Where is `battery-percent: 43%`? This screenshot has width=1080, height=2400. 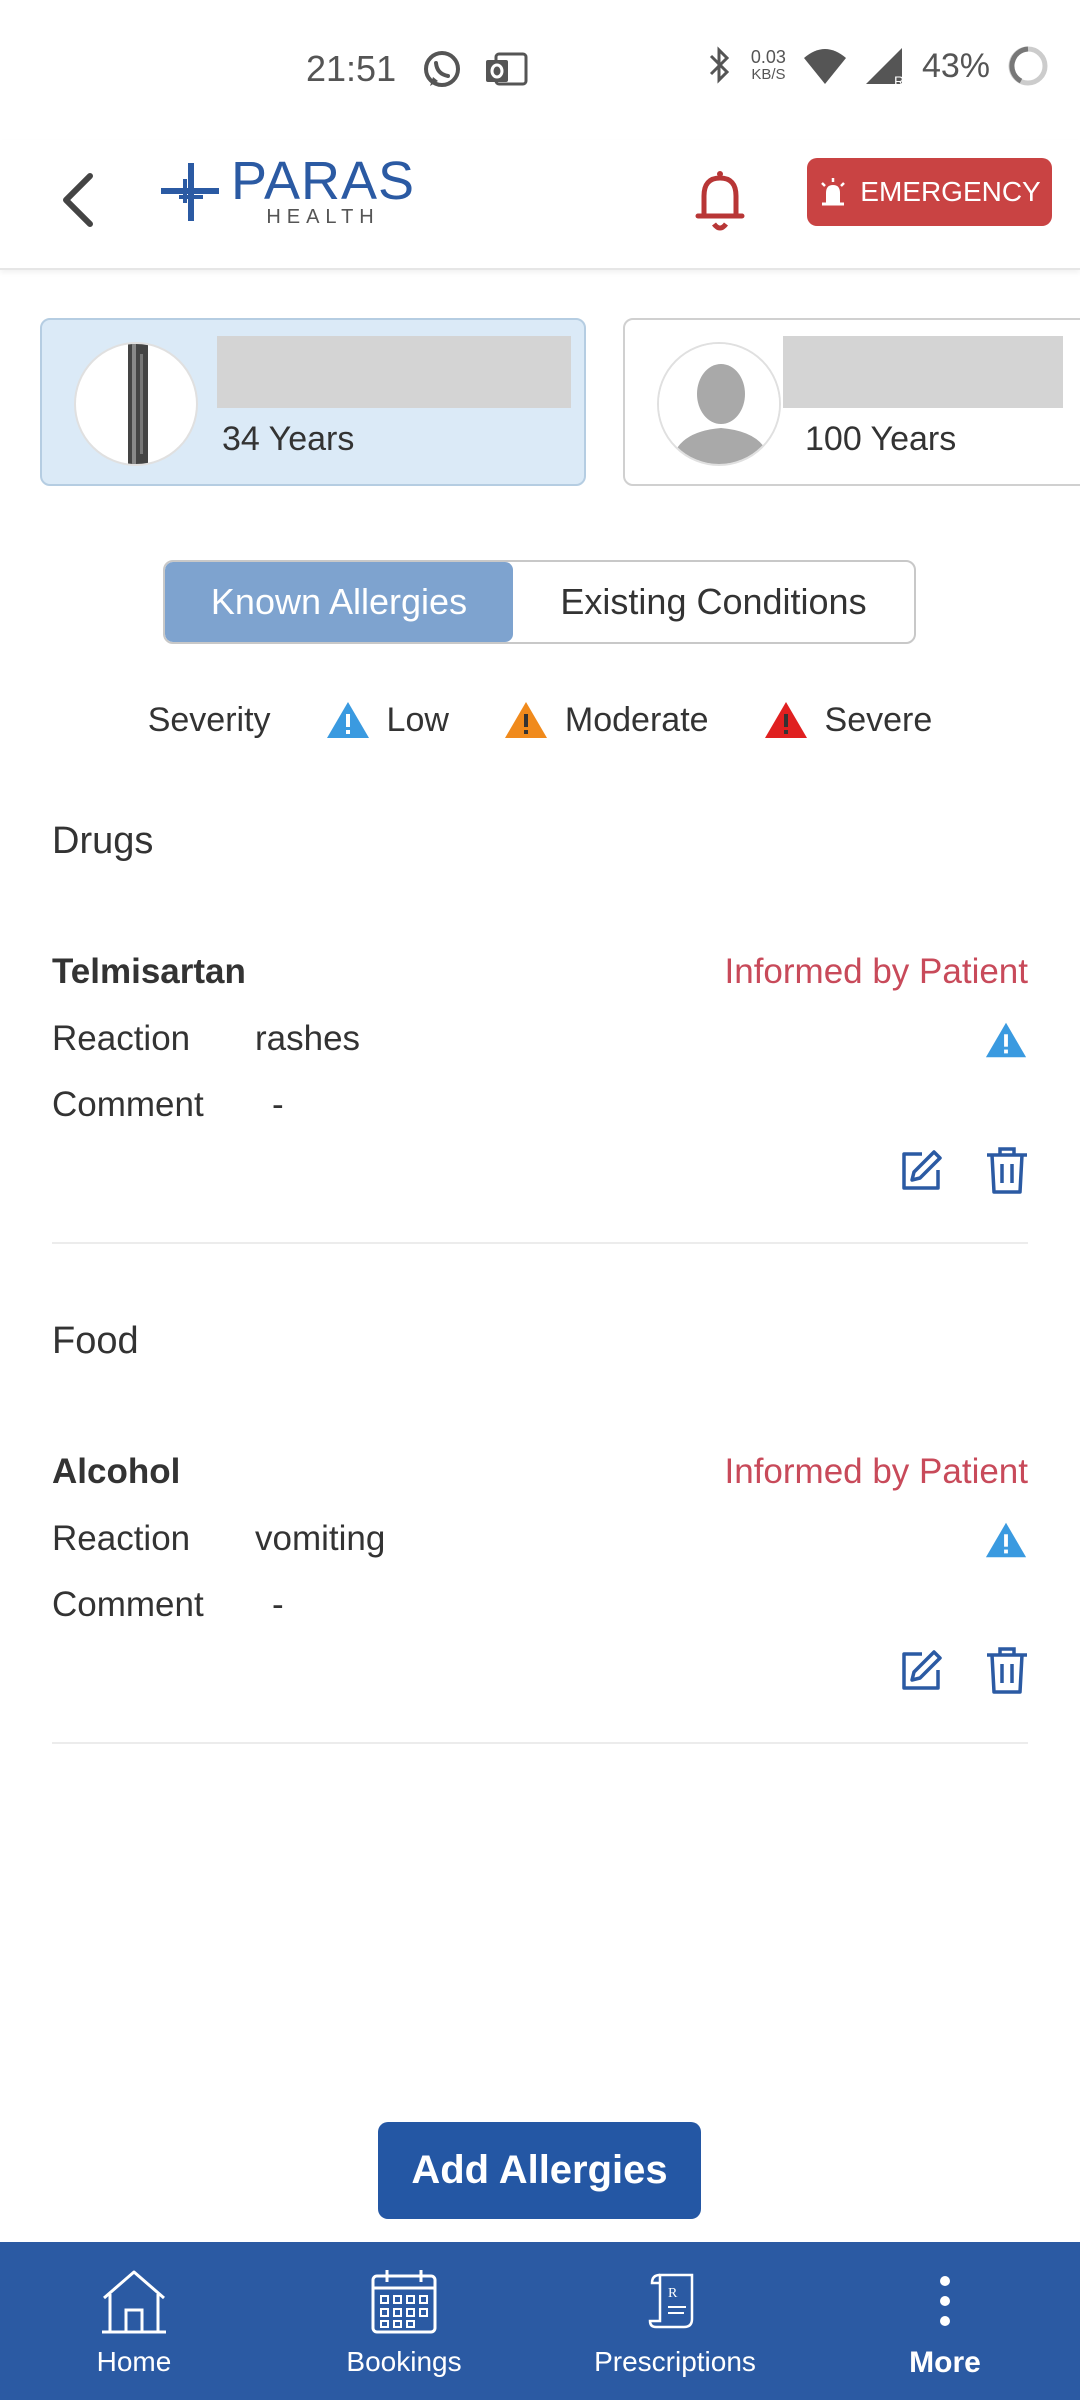 battery-percent: 43% is located at coordinates (955, 65).